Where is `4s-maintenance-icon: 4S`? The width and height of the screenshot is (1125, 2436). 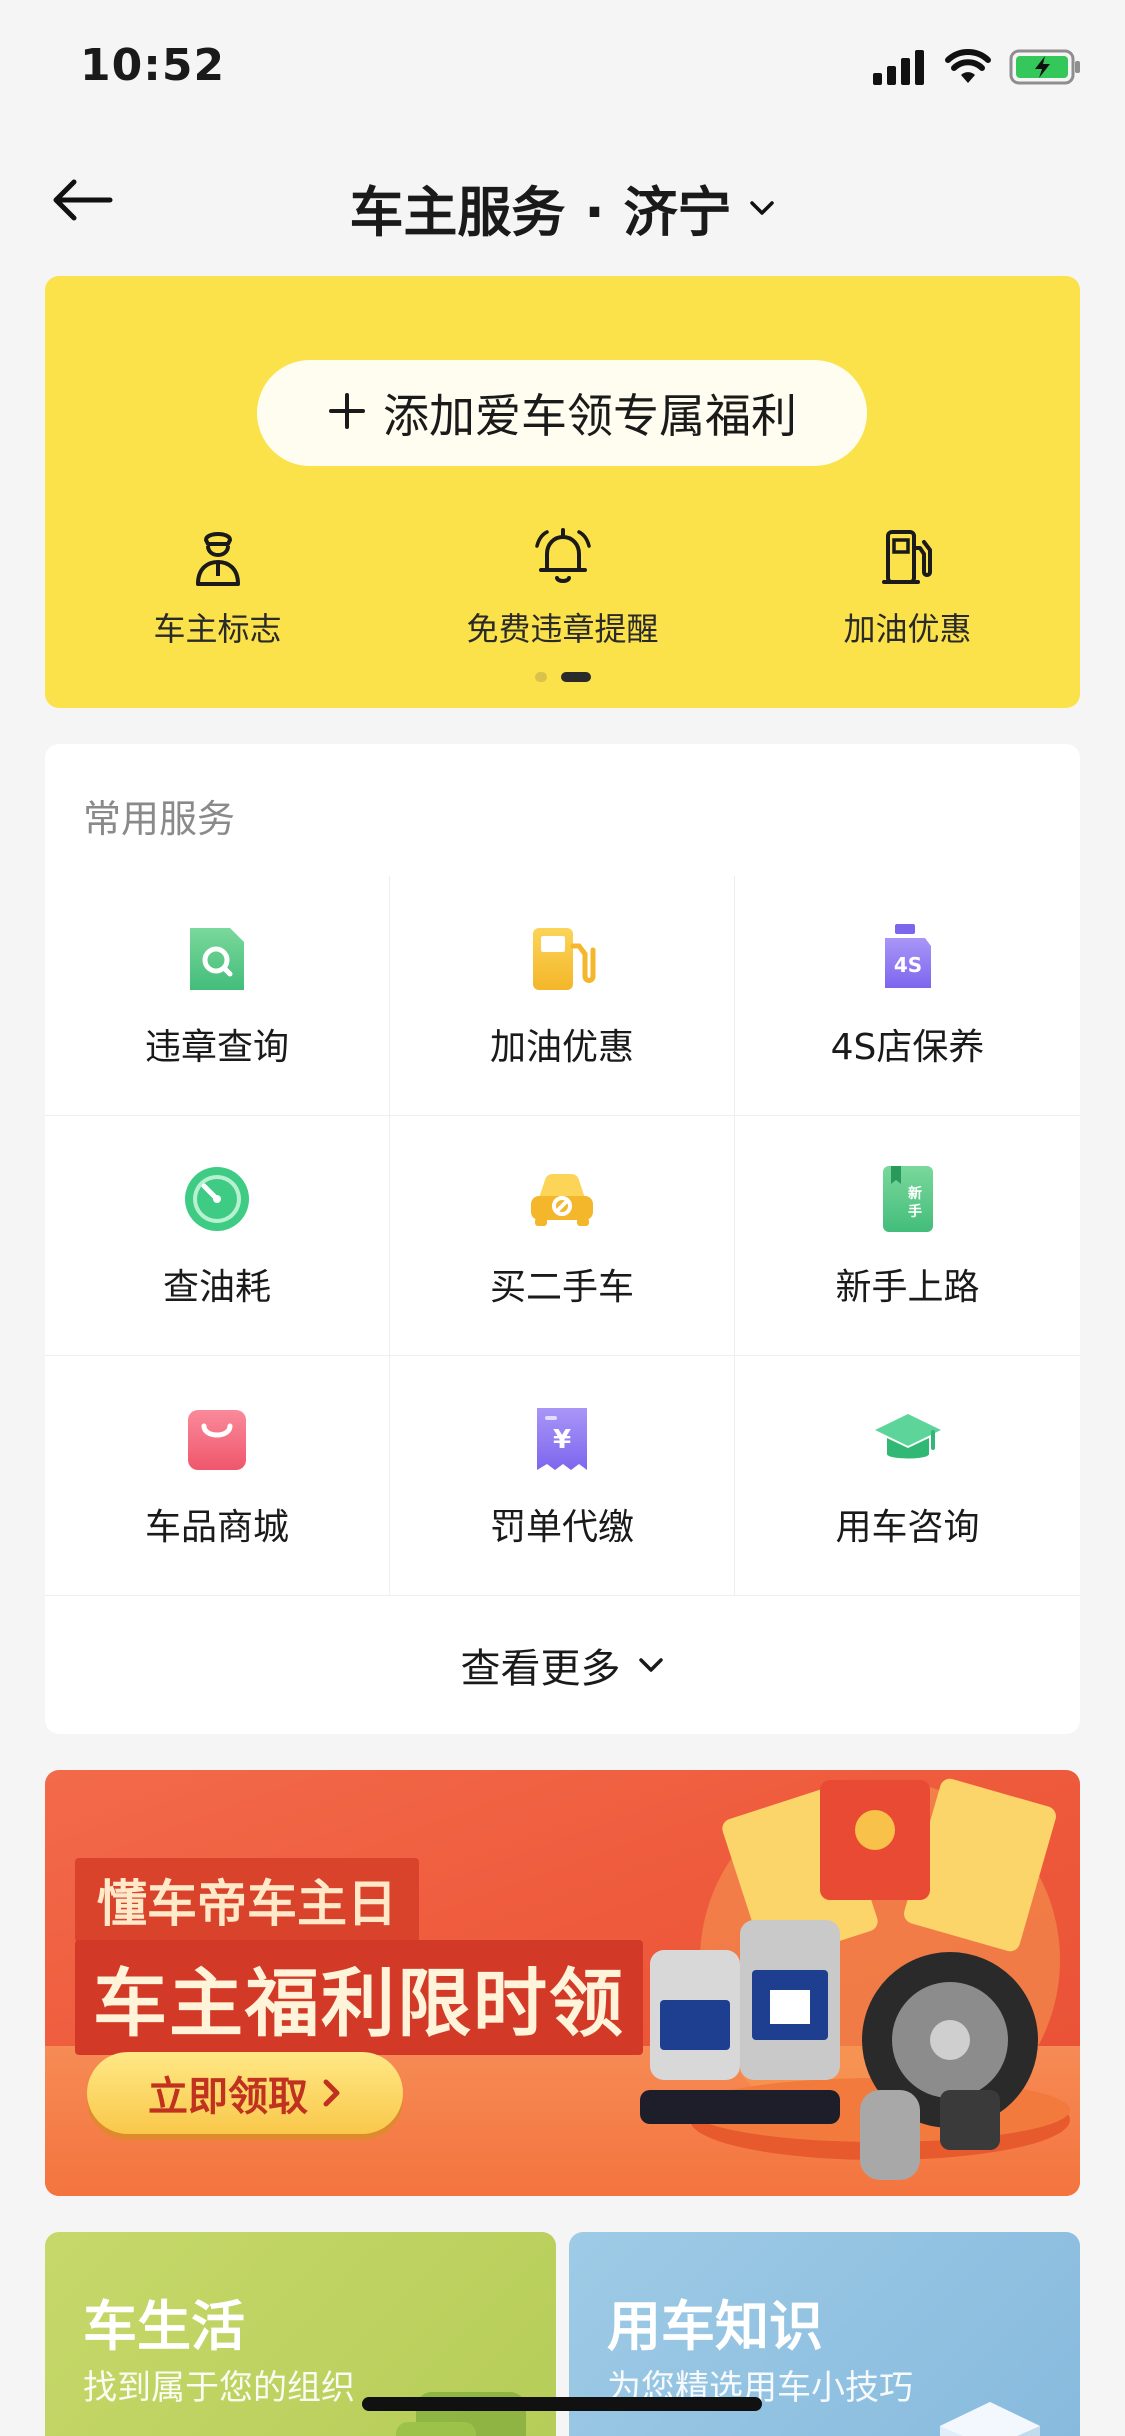
4s-maintenance-icon: 4S is located at coordinates (907, 955).